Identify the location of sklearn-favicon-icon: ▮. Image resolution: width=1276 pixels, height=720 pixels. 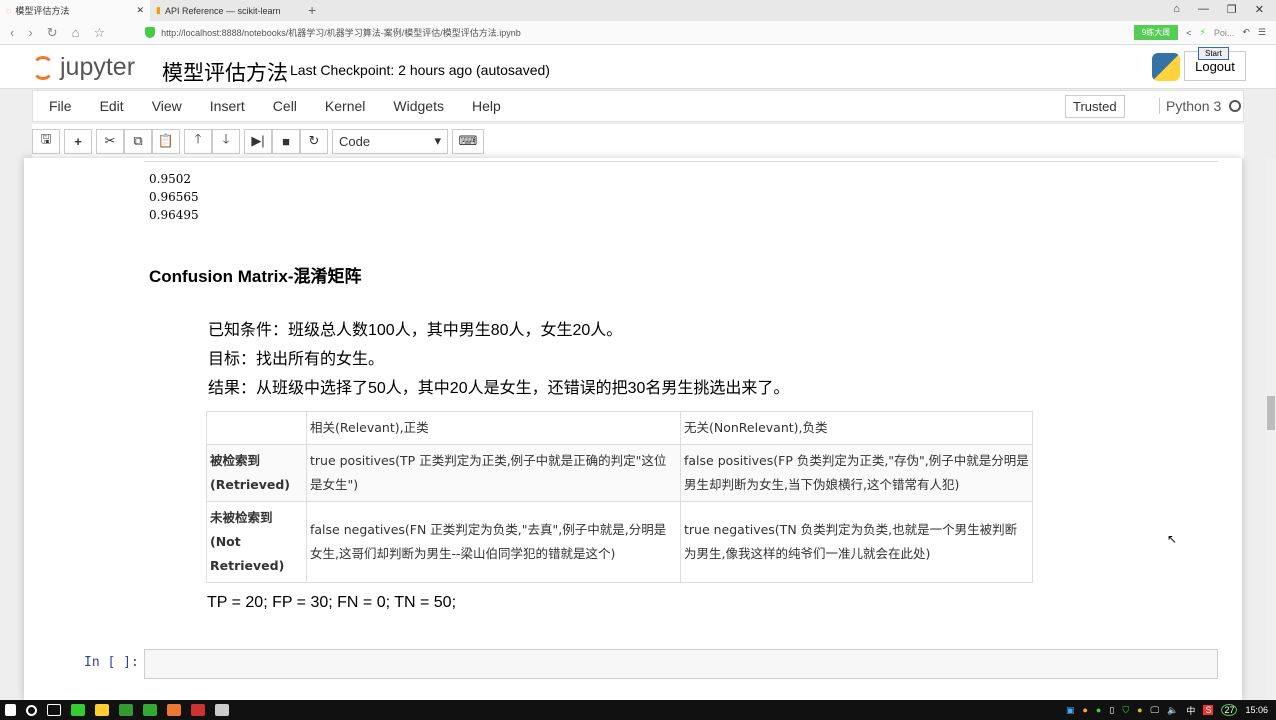
(158, 10).